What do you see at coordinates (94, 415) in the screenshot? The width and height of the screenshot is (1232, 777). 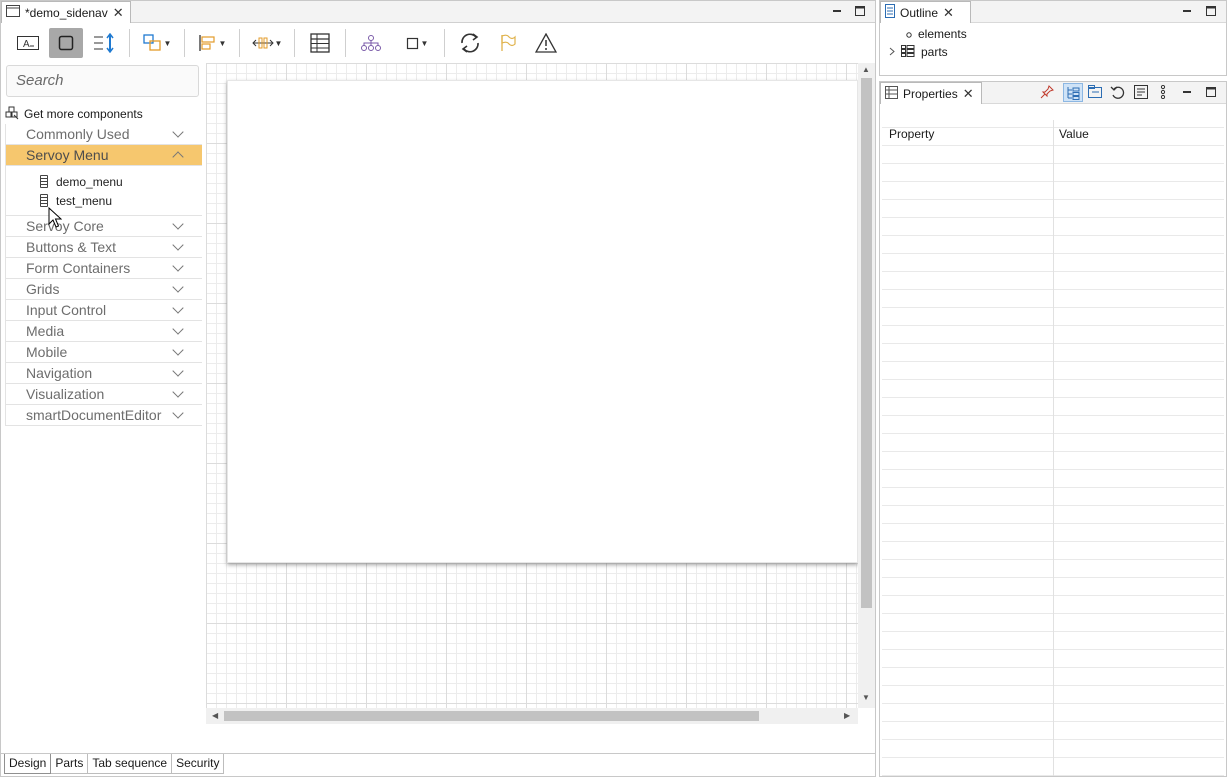 I see `category-label: smartDocumentEditor` at bounding box center [94, 415].